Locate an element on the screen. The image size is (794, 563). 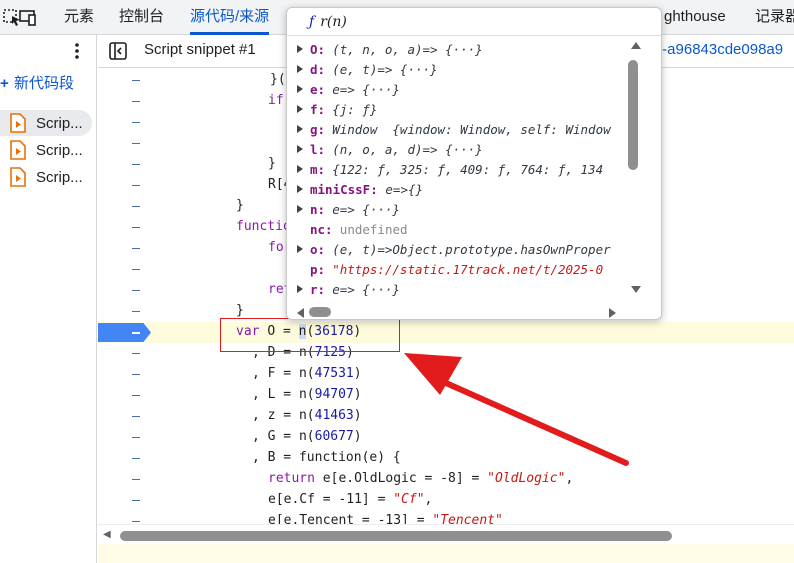
status-bar is located at coordinates (446, 553).